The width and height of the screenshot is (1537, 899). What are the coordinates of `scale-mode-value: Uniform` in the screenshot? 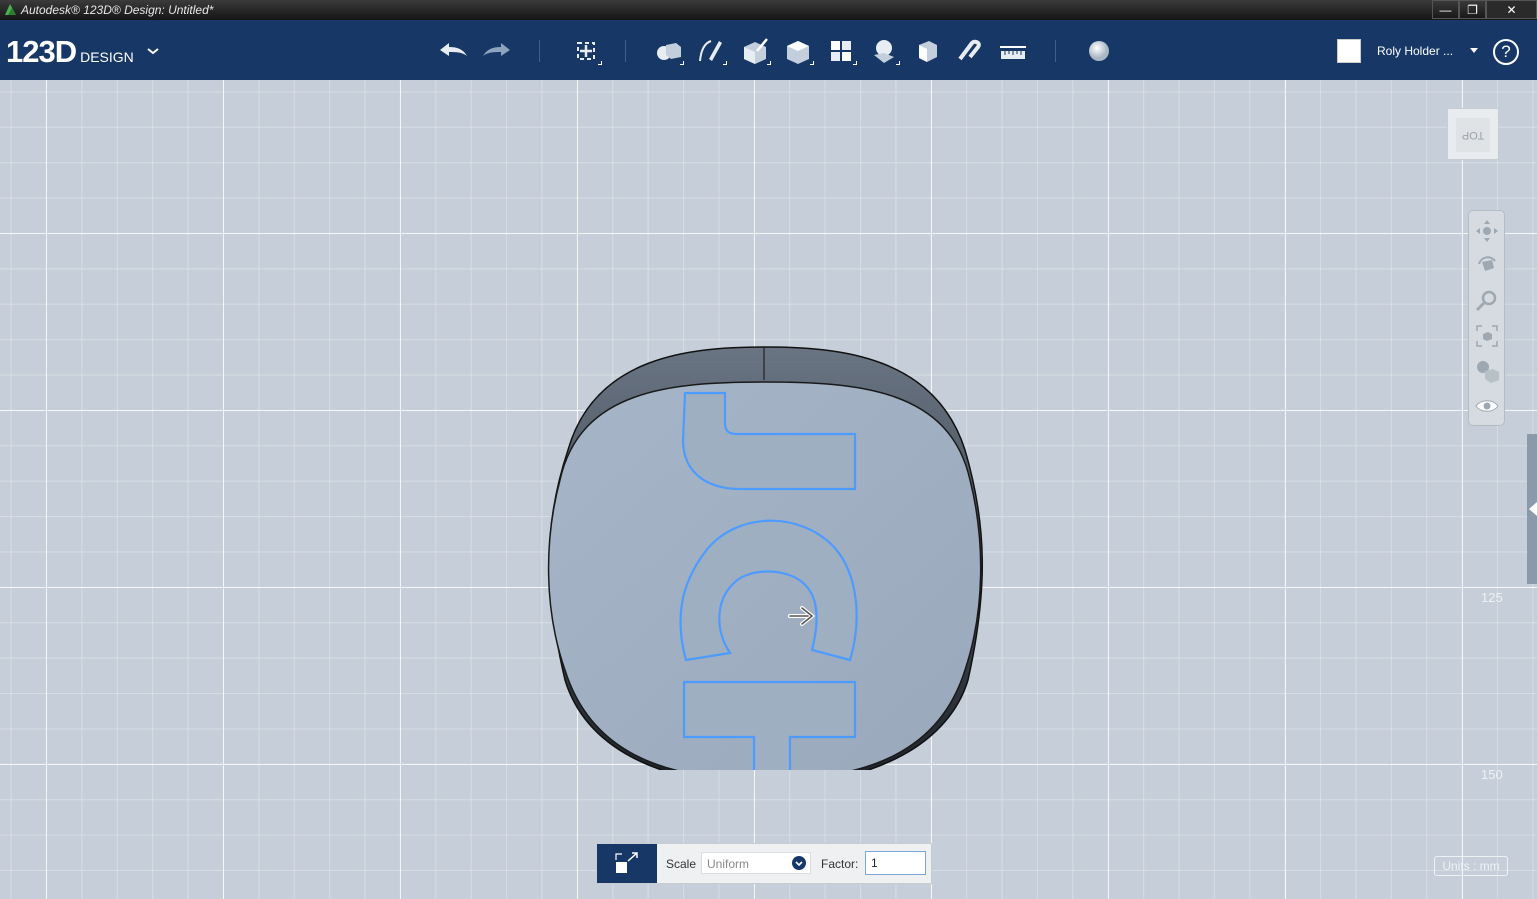 It's located at (728, 864).